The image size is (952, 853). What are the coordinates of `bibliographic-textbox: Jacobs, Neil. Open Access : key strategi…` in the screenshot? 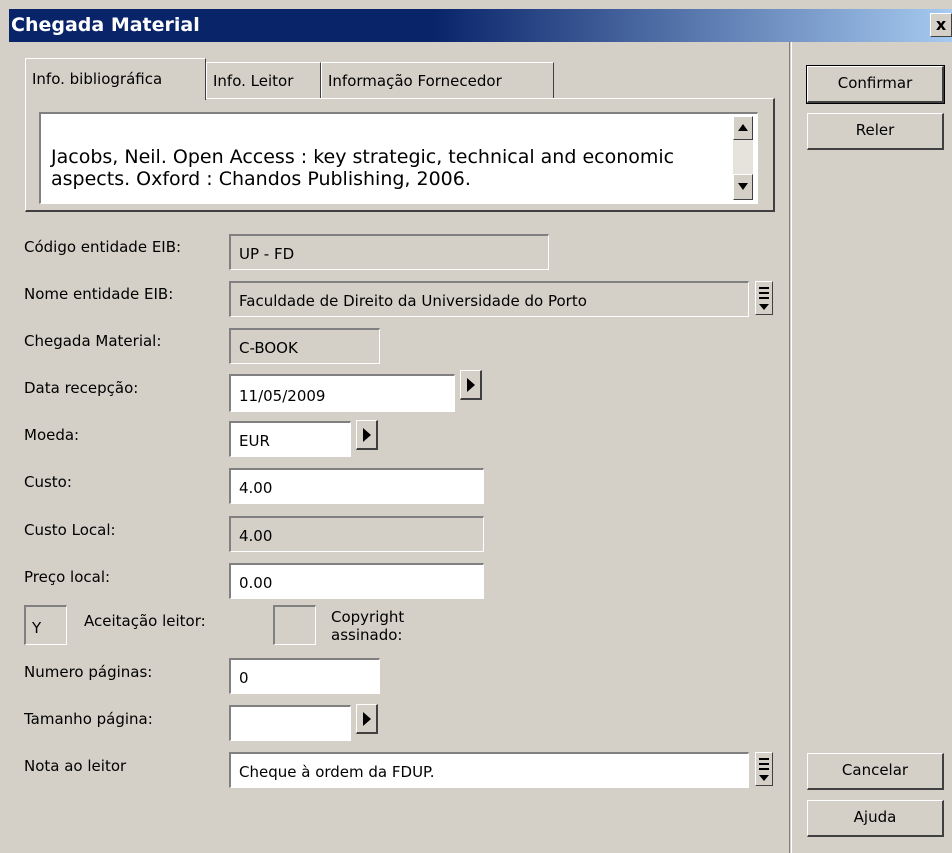 It's located at (398, 158).